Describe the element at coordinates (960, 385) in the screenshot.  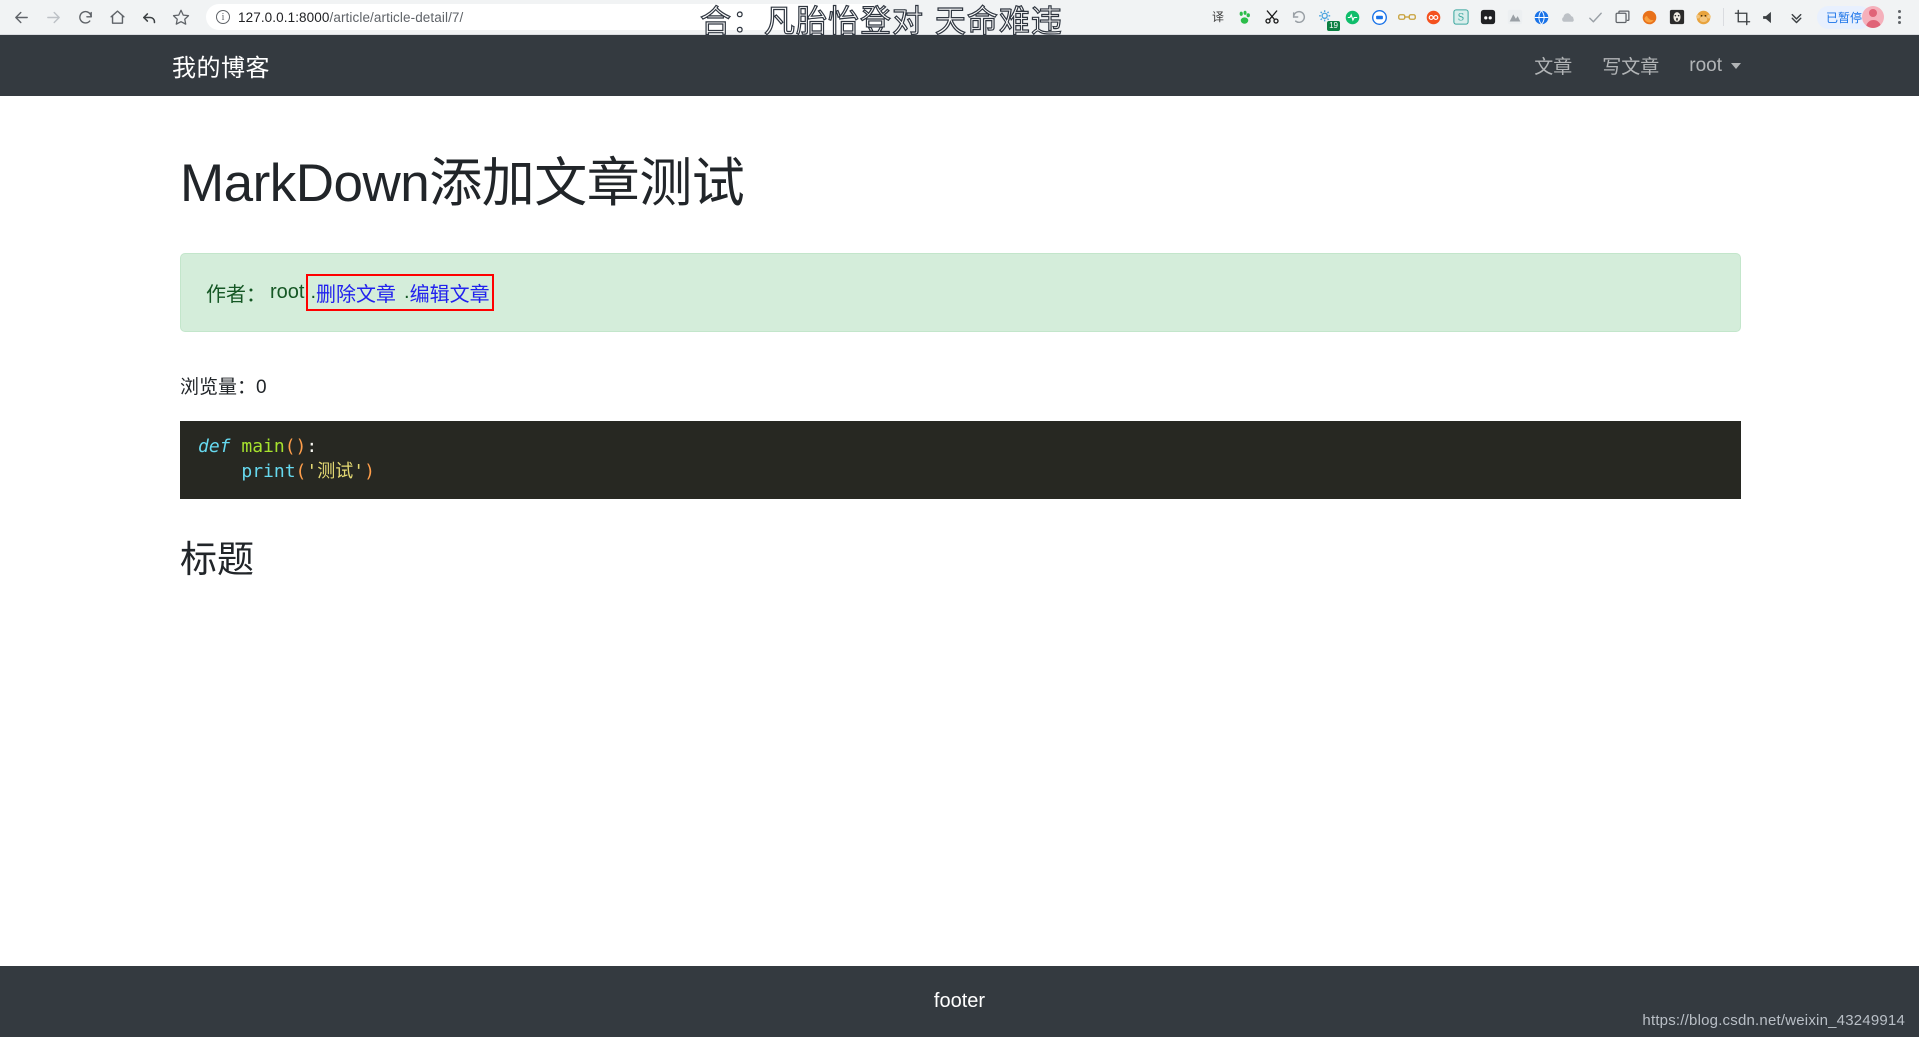
I see `view-count: 浏览量：0` at that location.